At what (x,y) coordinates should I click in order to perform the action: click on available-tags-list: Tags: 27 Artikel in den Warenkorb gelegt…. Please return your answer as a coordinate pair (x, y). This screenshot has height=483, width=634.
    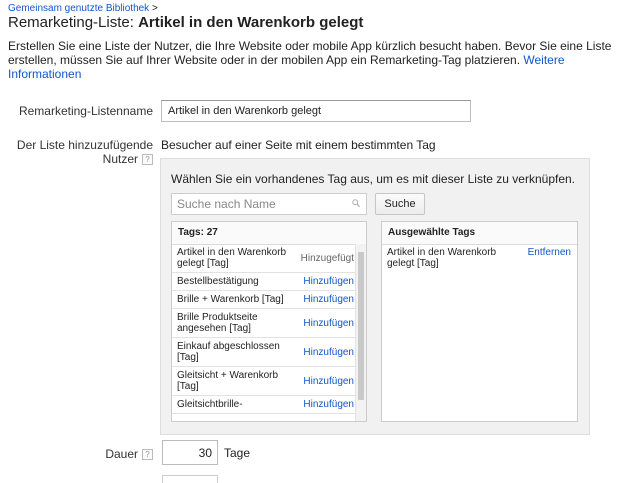
    Looking at the image, I should click on (269, 321).